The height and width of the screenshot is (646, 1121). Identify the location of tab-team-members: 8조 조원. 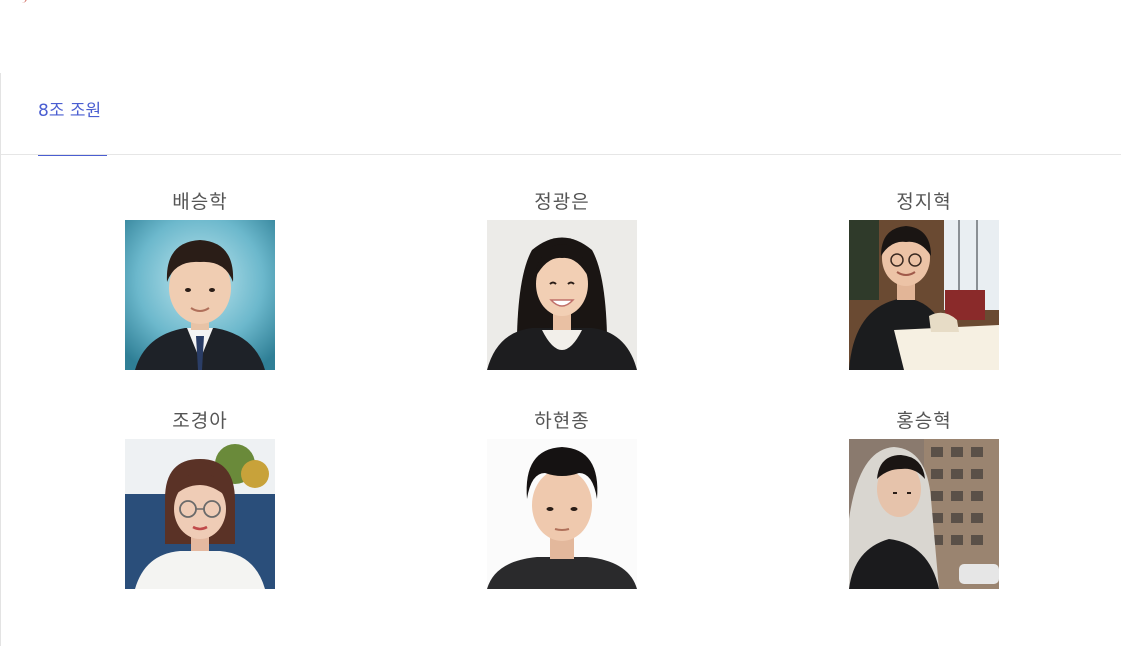
(72, 128).